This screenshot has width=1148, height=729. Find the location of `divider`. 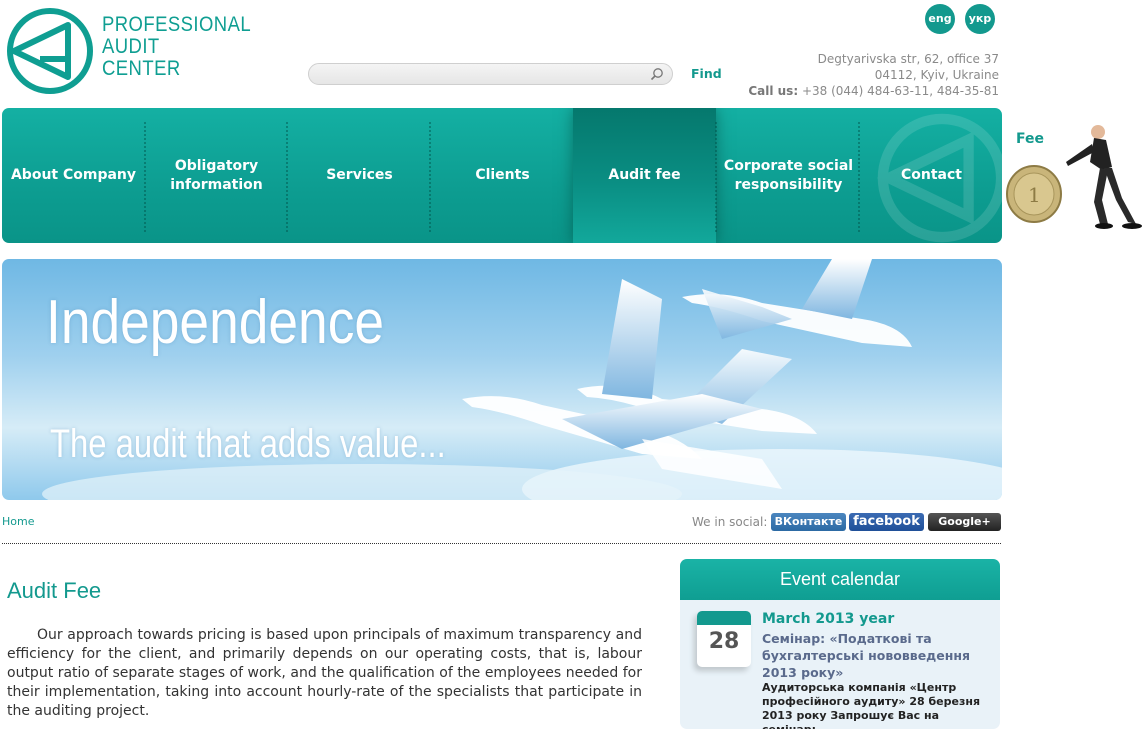

divider is located at coordinates (501, 543).